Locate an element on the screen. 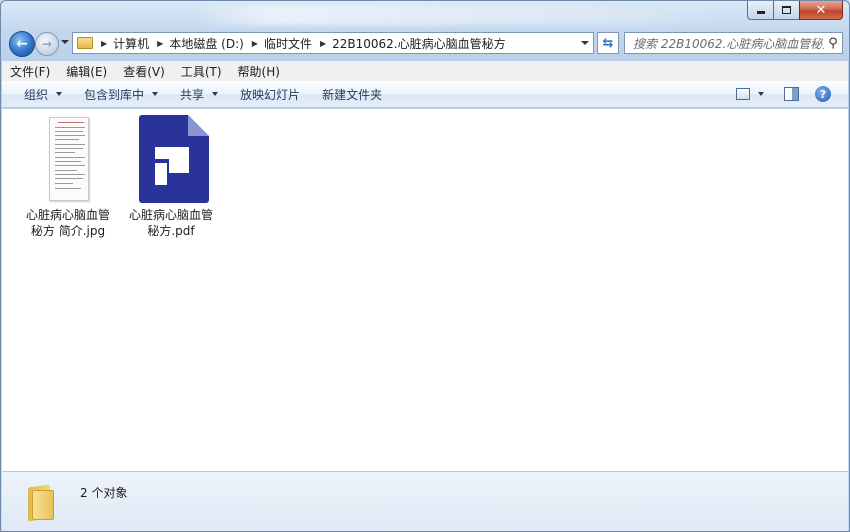 Image resolution: width=850 pixels, height=532 pixels. details-pane: 2 个对象 is located at coordinates (425, 501).